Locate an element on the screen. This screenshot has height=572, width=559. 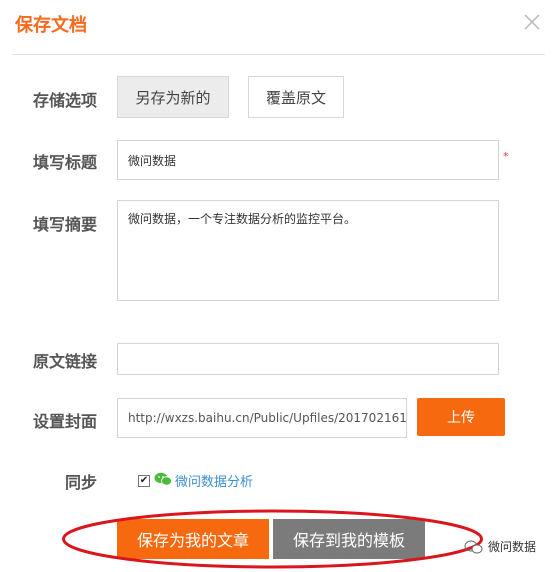
title-input: 微问数据 is located at coordinates (308, 160).